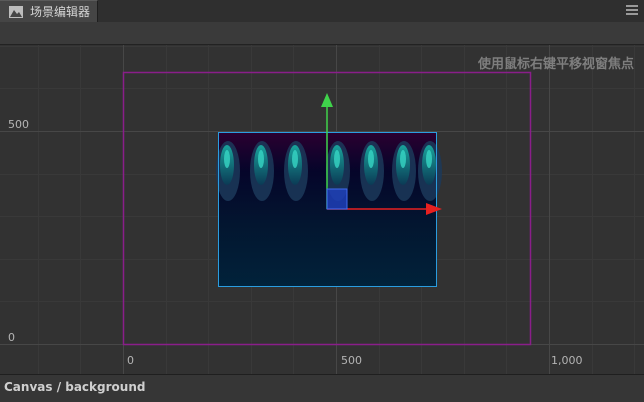  I want to click on y-axis-label-0: 0, so click(11, 337).